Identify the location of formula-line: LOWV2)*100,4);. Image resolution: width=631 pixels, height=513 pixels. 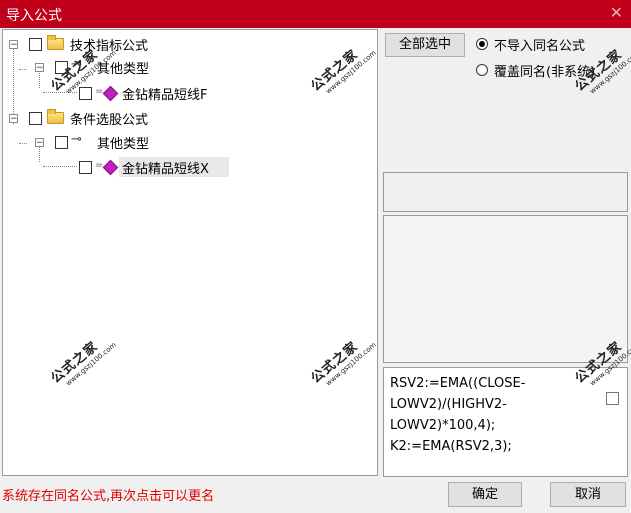
(443, 425).